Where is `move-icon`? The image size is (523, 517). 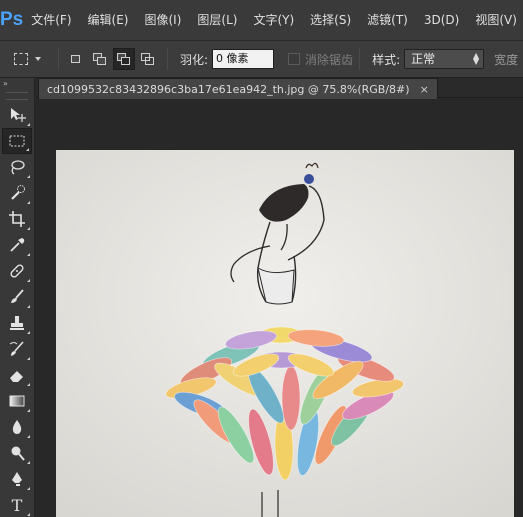
move-icon is located at coordinates (18, 115).